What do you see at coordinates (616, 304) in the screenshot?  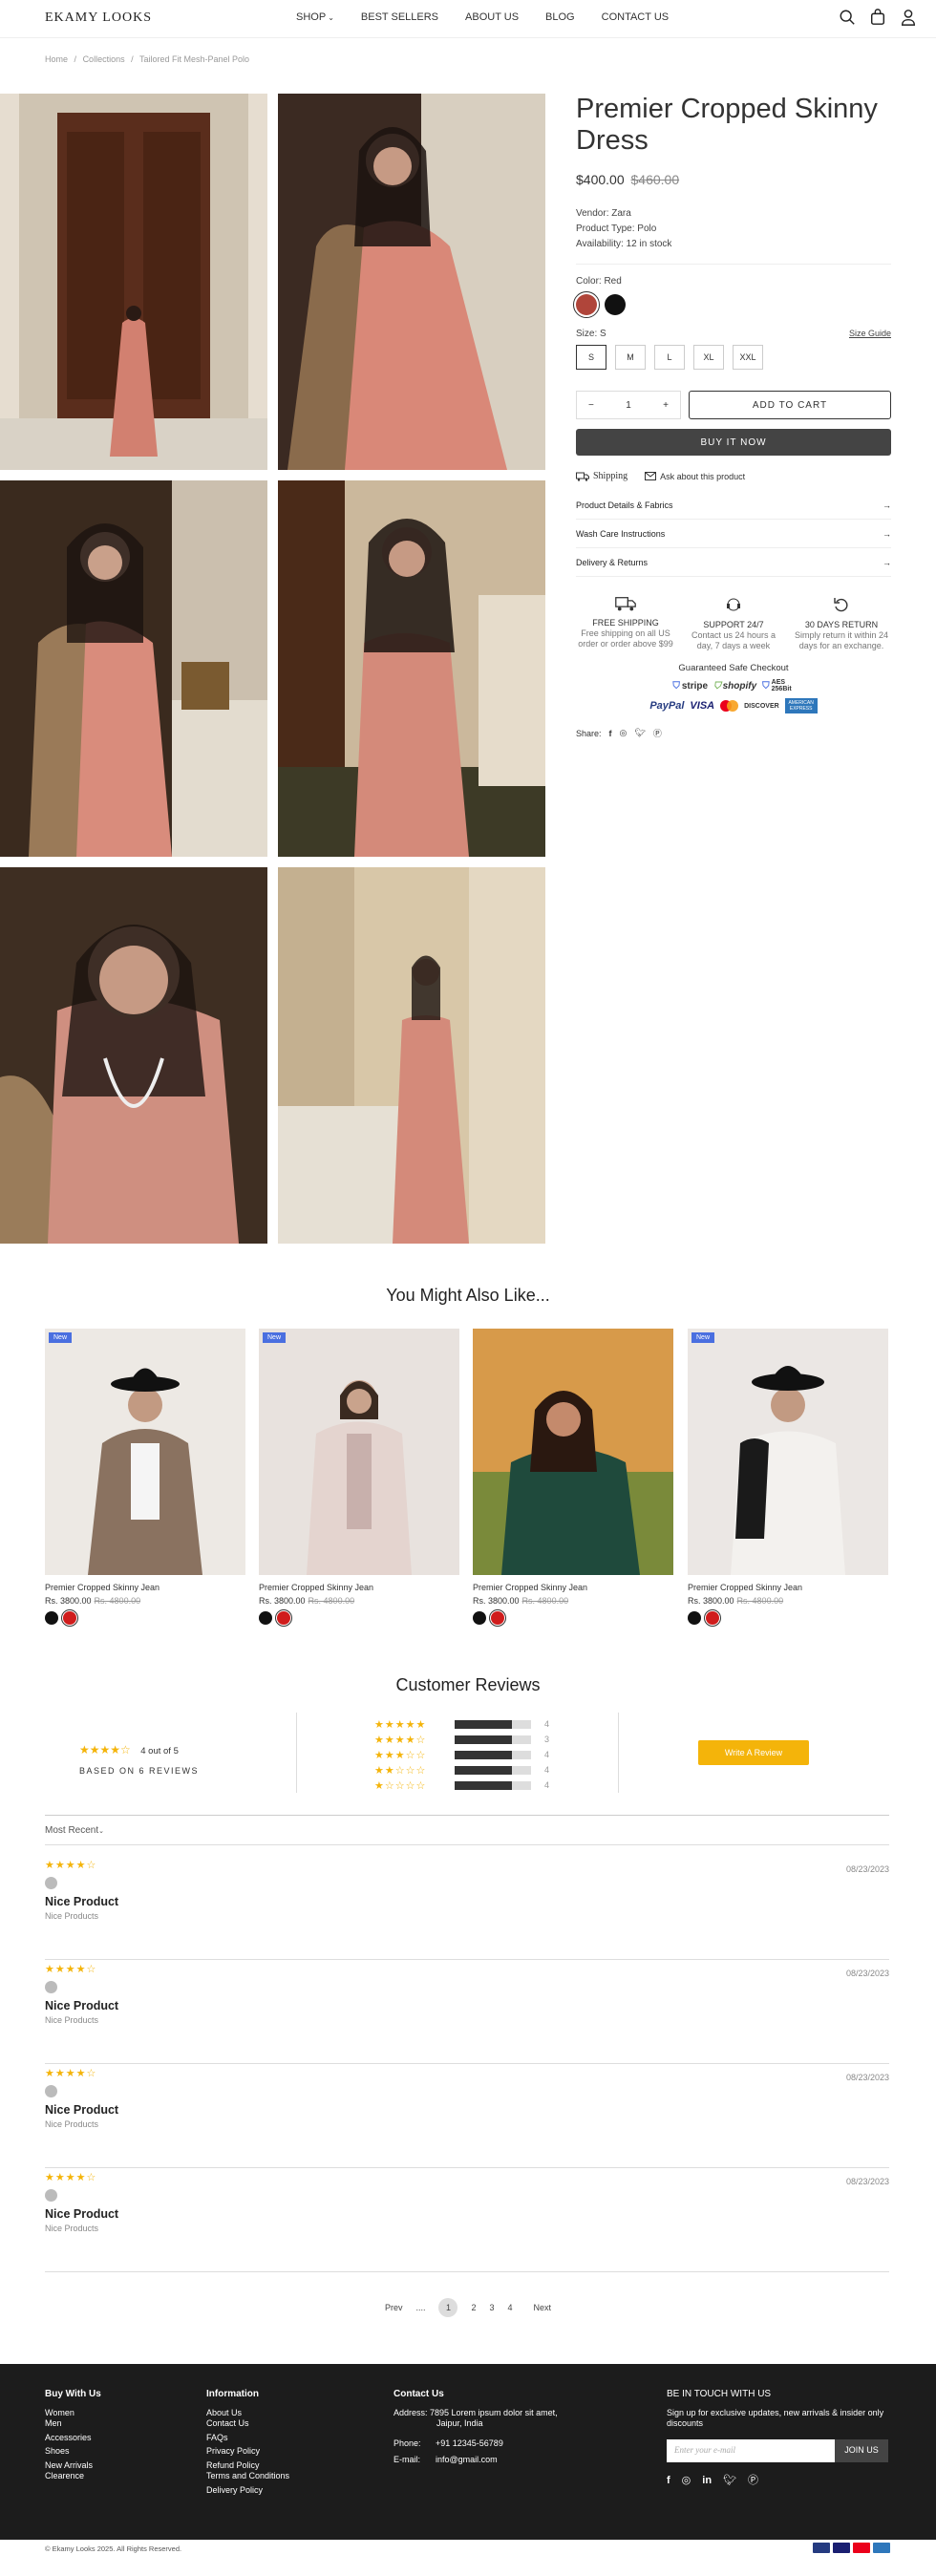 I see `color-swatch-black` at bounding box center [616, 304].